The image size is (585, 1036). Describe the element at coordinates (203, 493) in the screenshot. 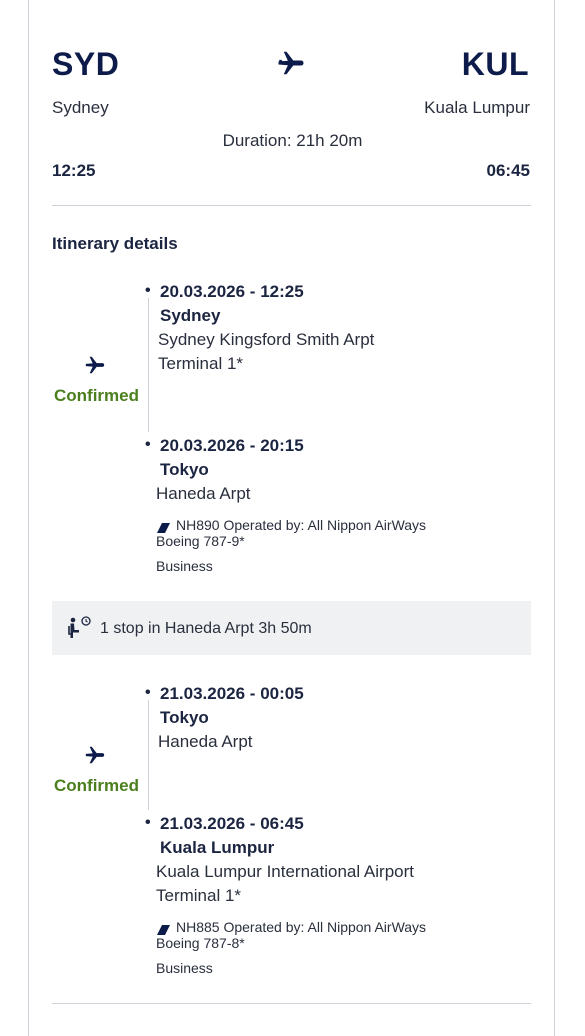

I see `arrive-airport: Haneda Arpt` at that location.